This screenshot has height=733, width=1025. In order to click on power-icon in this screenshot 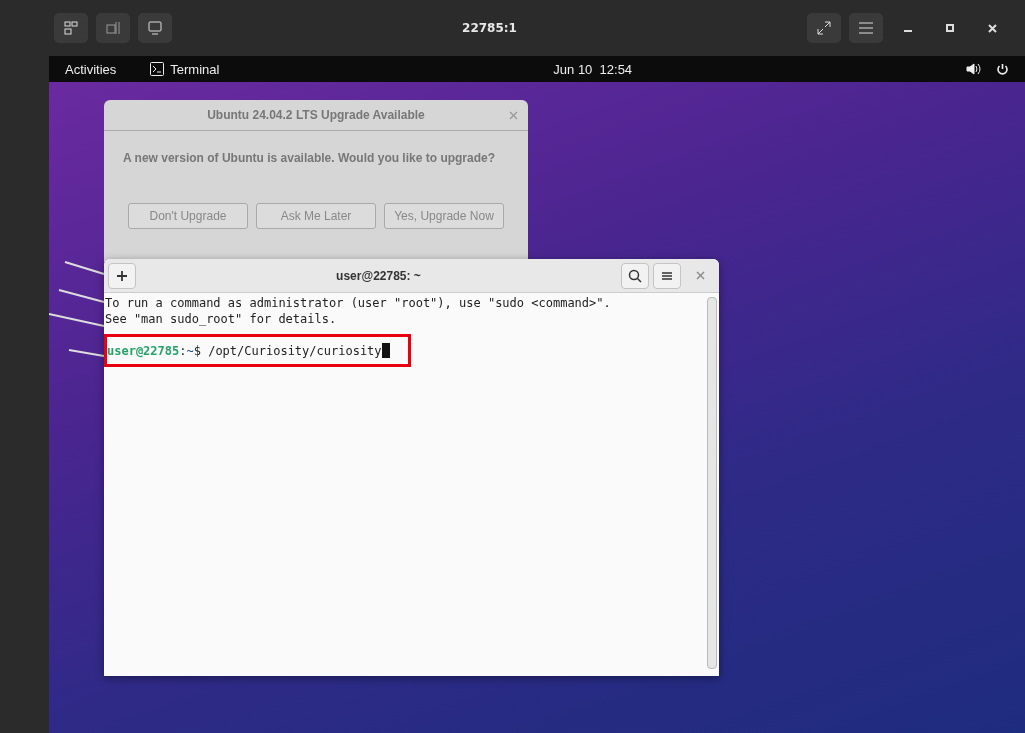, I will do `click(1002, 69)`.